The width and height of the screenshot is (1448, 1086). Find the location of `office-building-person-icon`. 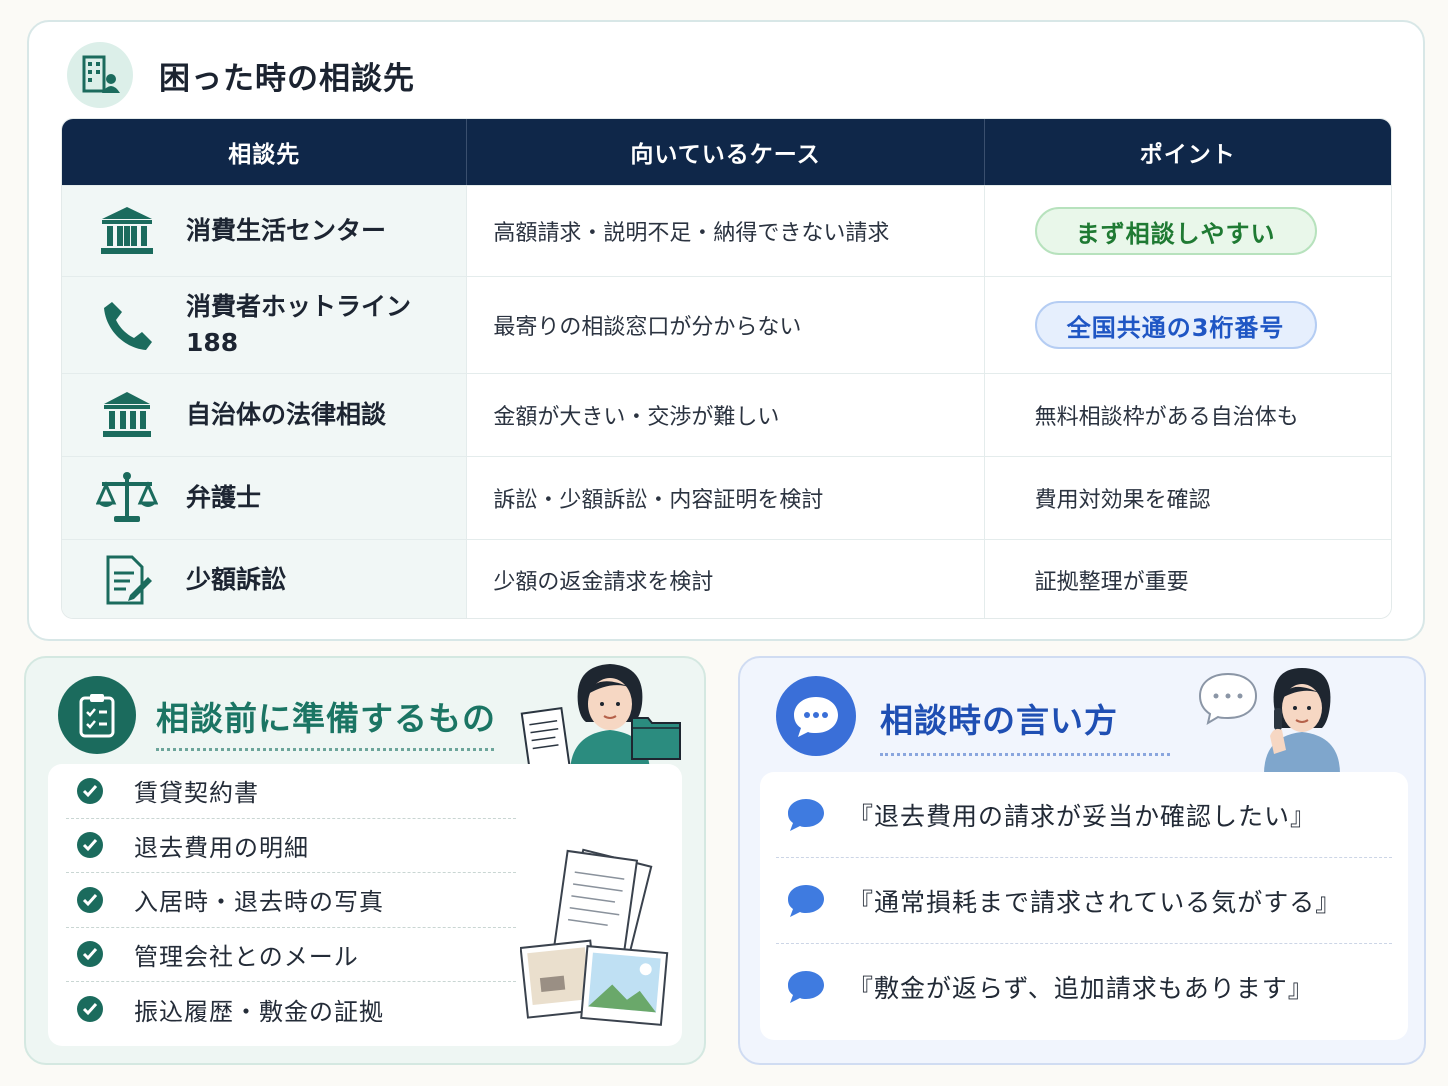

office-building-person-icon is located at coordinates (100, 75).